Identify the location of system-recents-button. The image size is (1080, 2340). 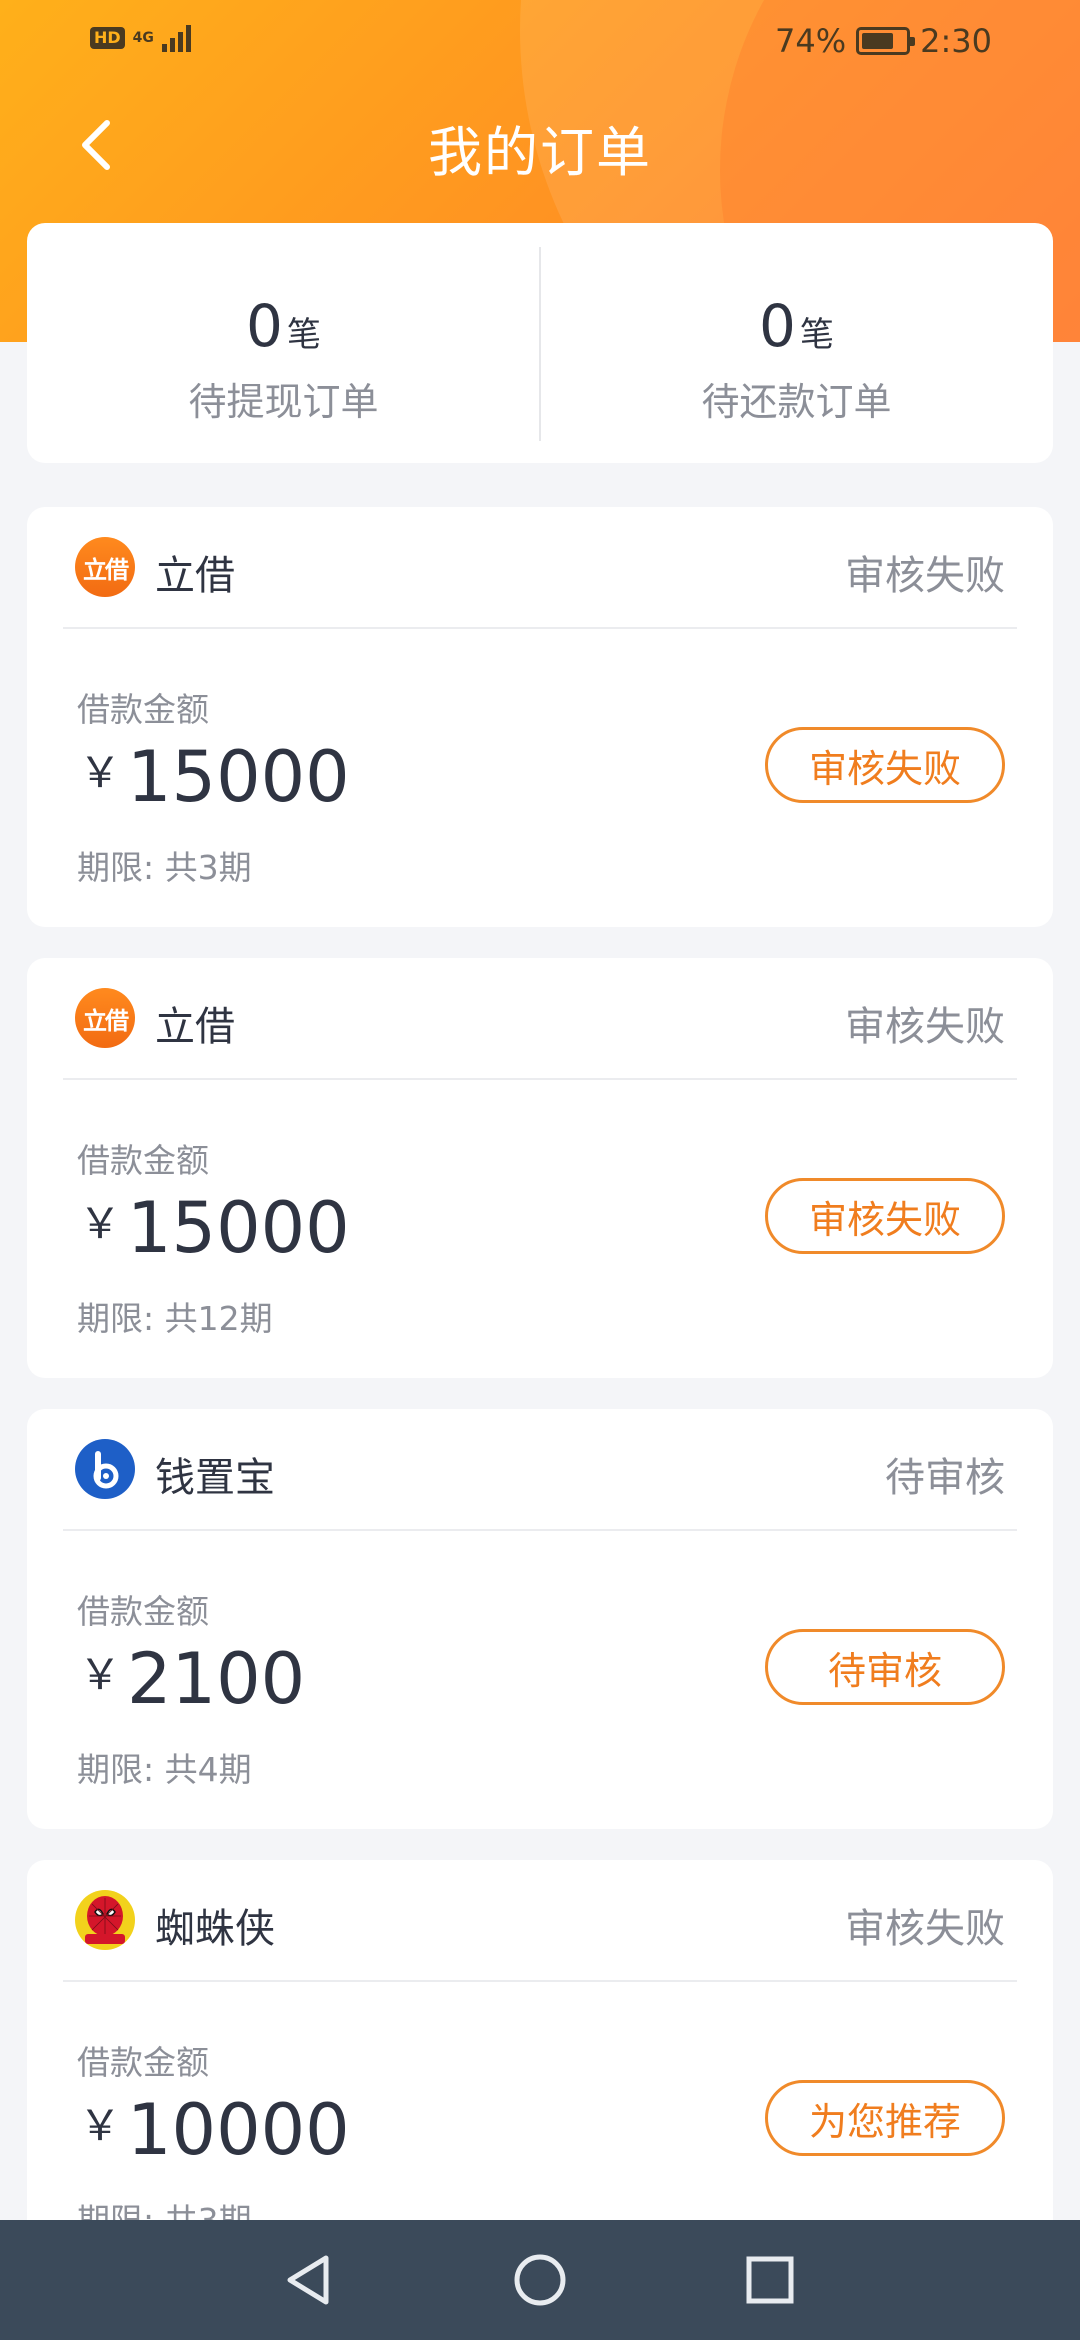
(770, 2280).